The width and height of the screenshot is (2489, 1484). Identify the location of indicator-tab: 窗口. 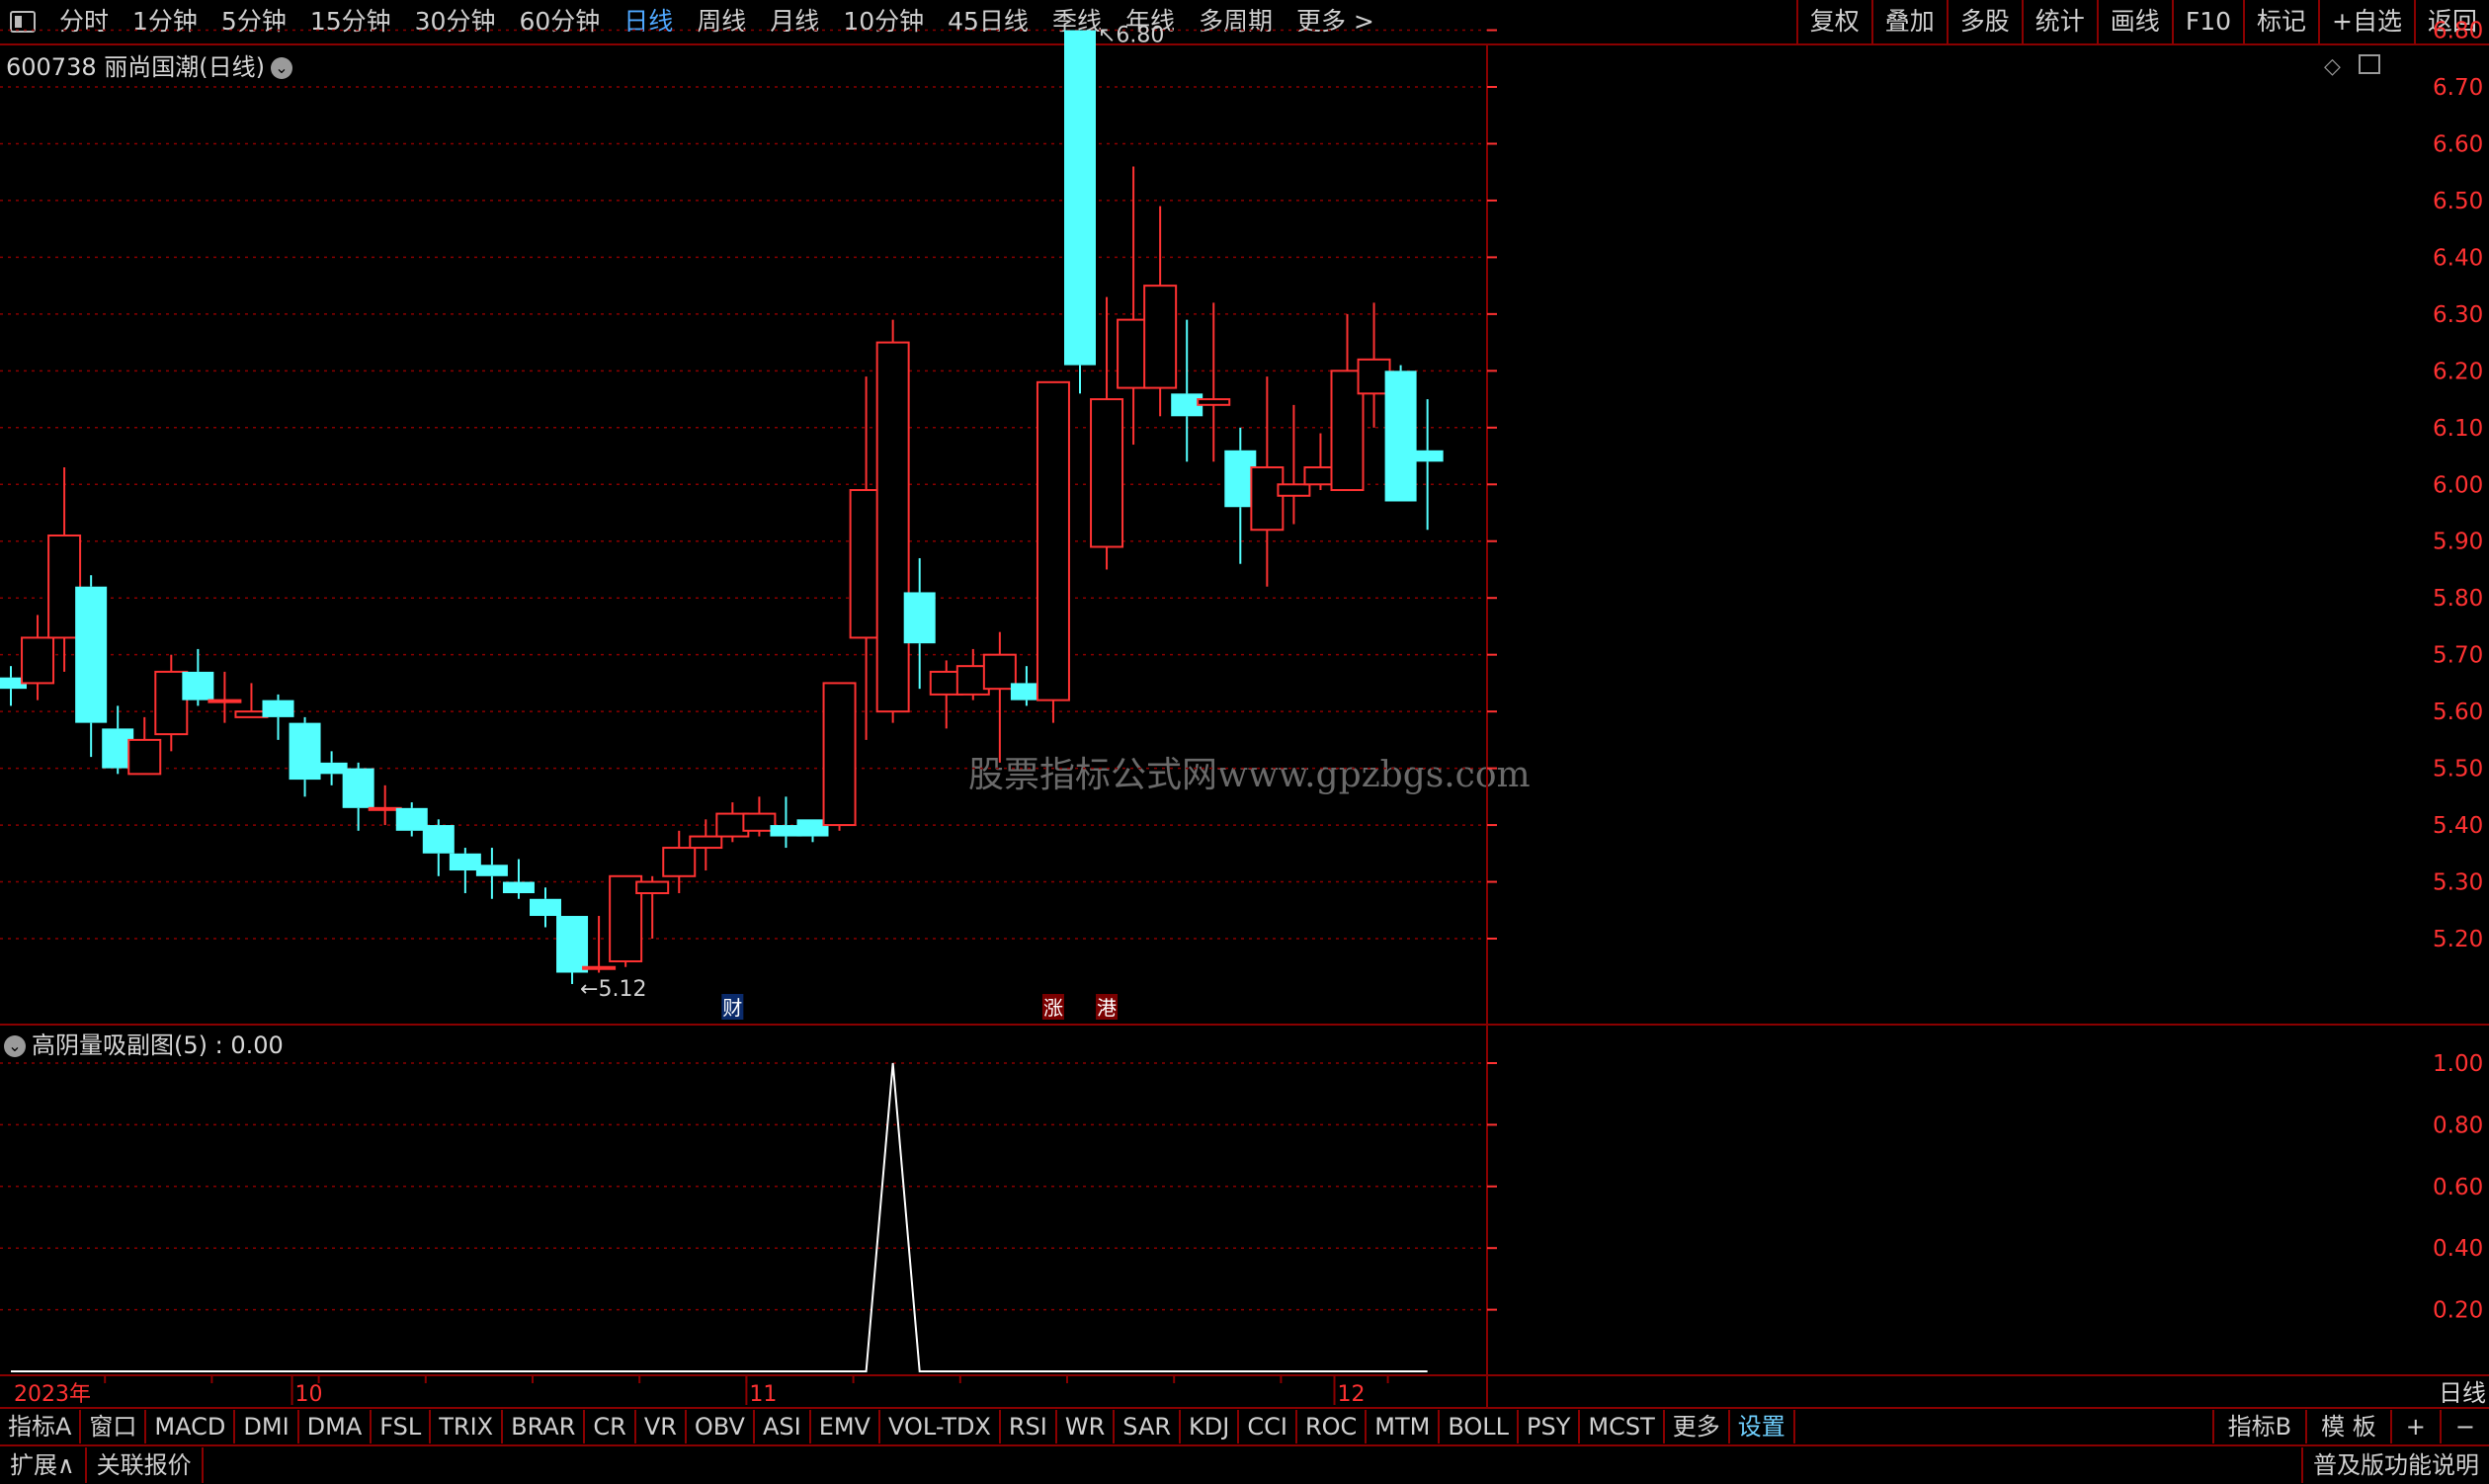
(114, 1426).